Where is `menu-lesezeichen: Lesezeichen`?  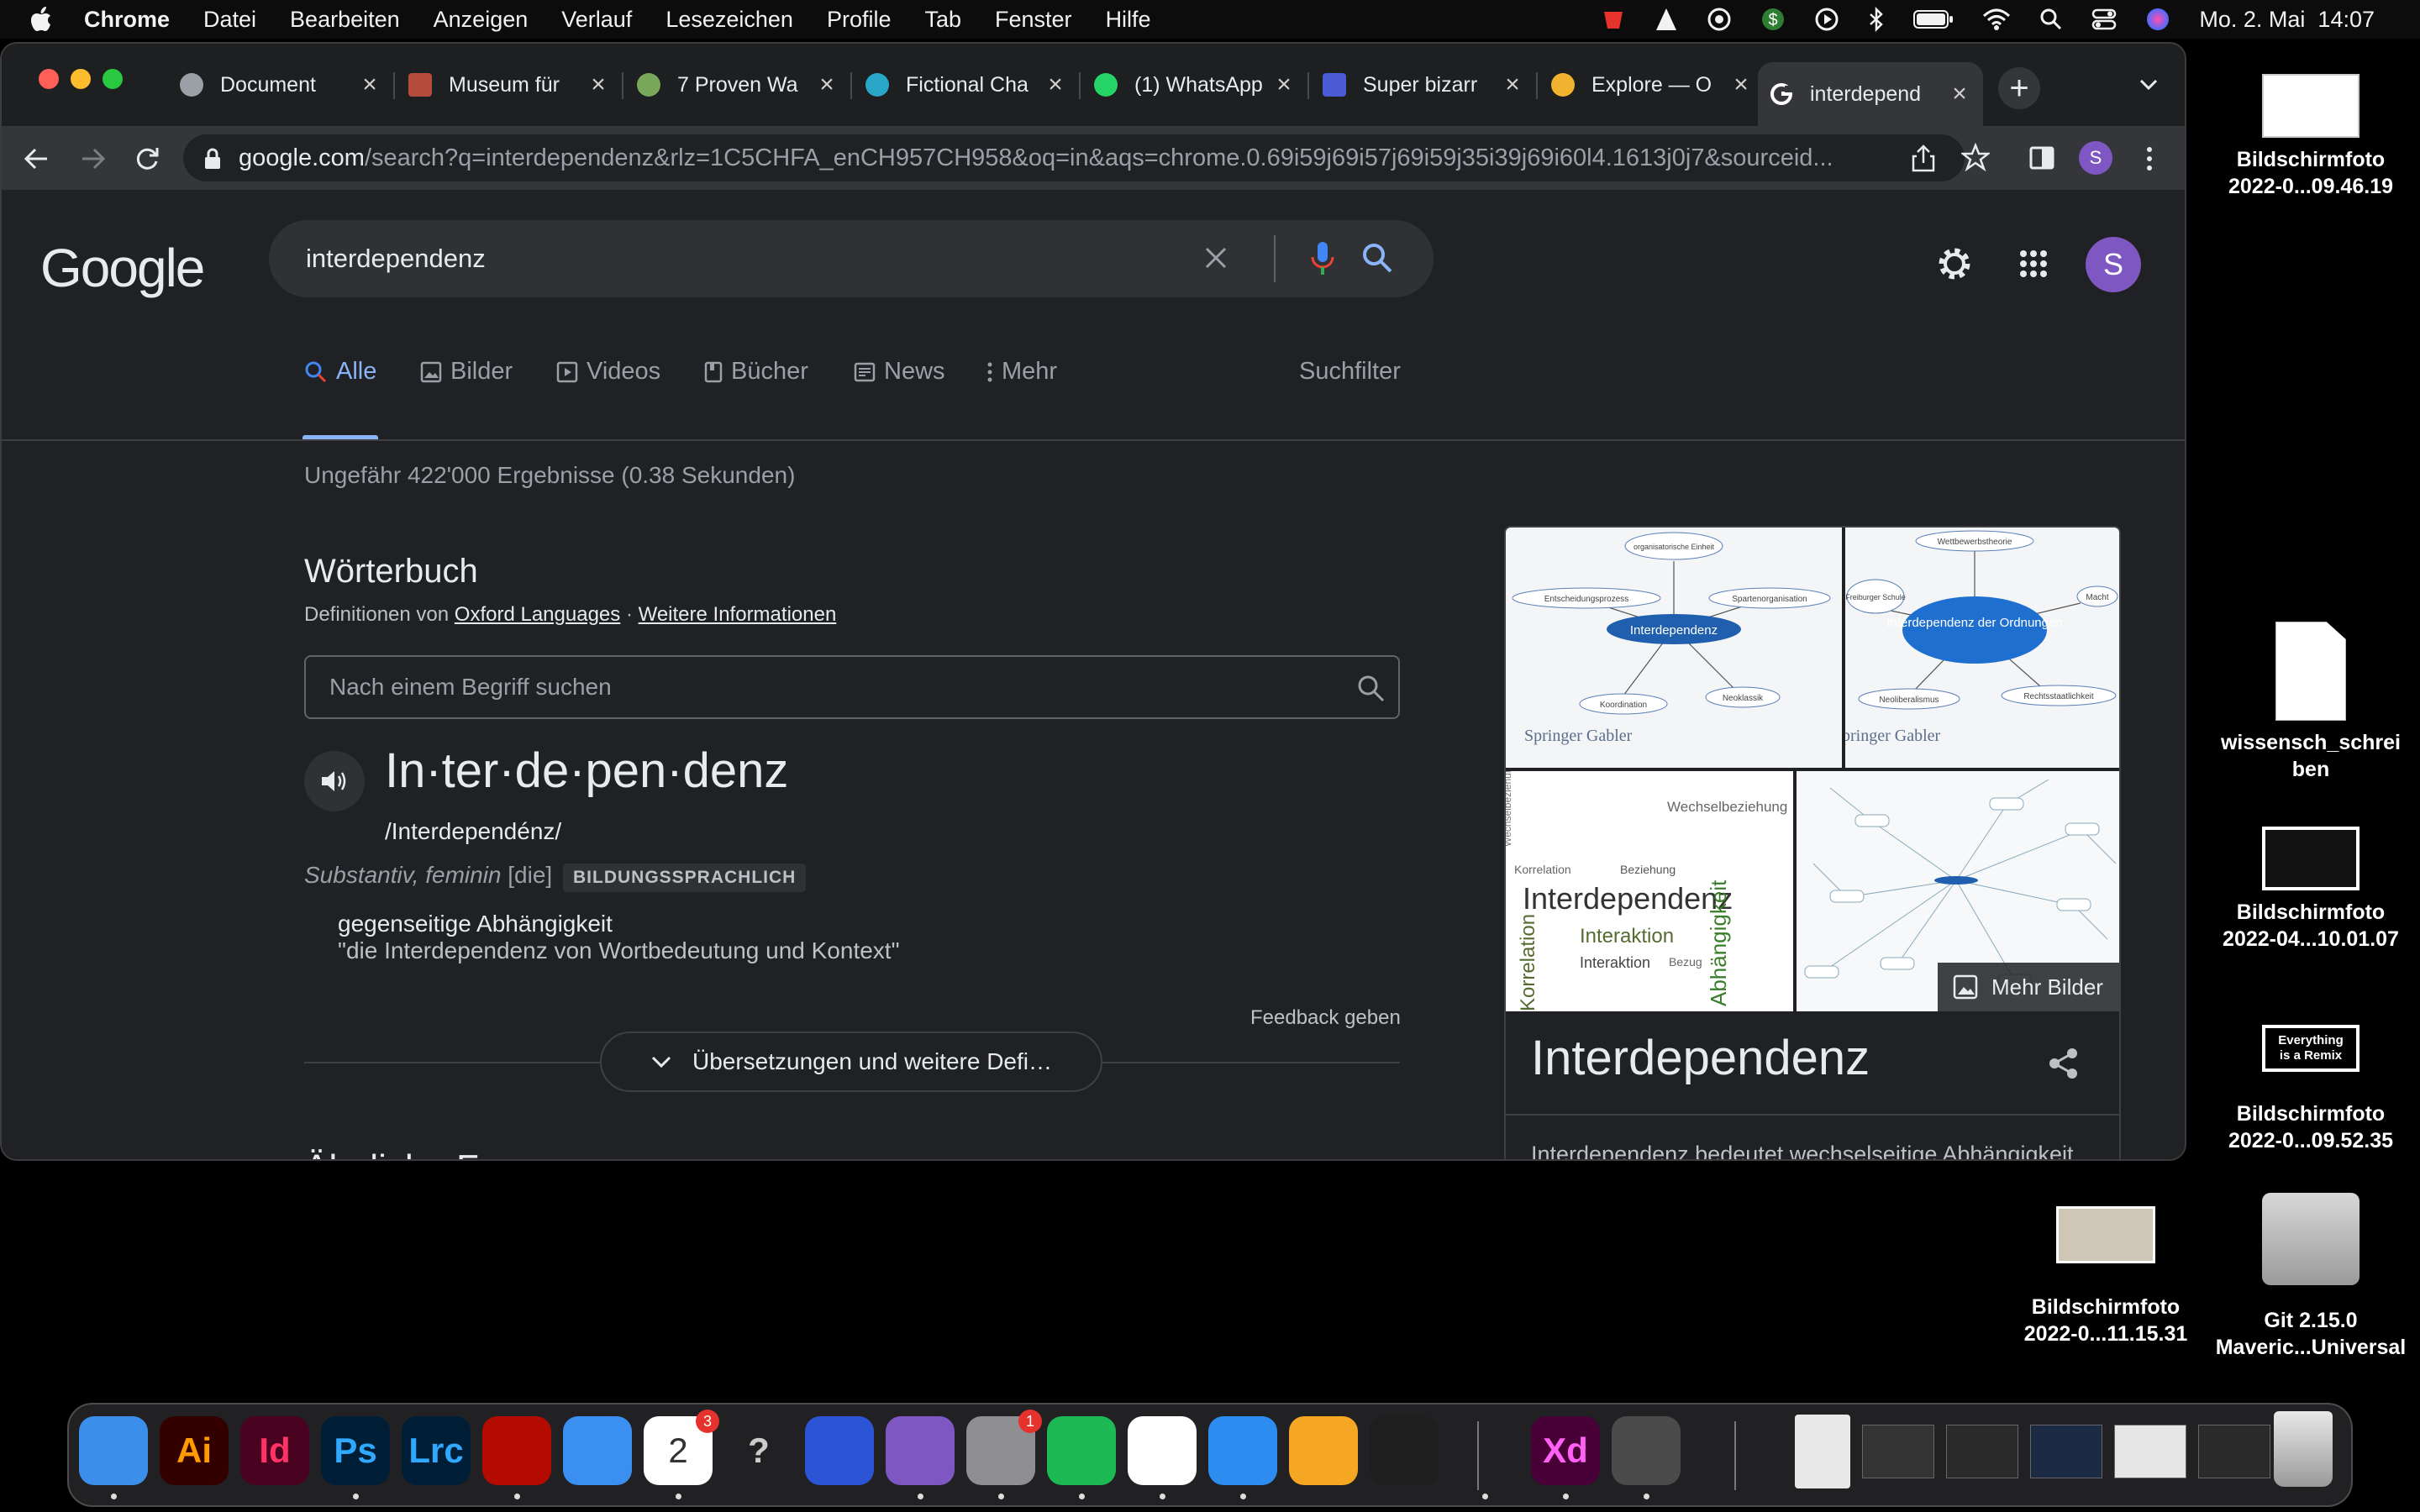 menu-lesezeichen: Lesezeichen is located at coordinates (729, 20).